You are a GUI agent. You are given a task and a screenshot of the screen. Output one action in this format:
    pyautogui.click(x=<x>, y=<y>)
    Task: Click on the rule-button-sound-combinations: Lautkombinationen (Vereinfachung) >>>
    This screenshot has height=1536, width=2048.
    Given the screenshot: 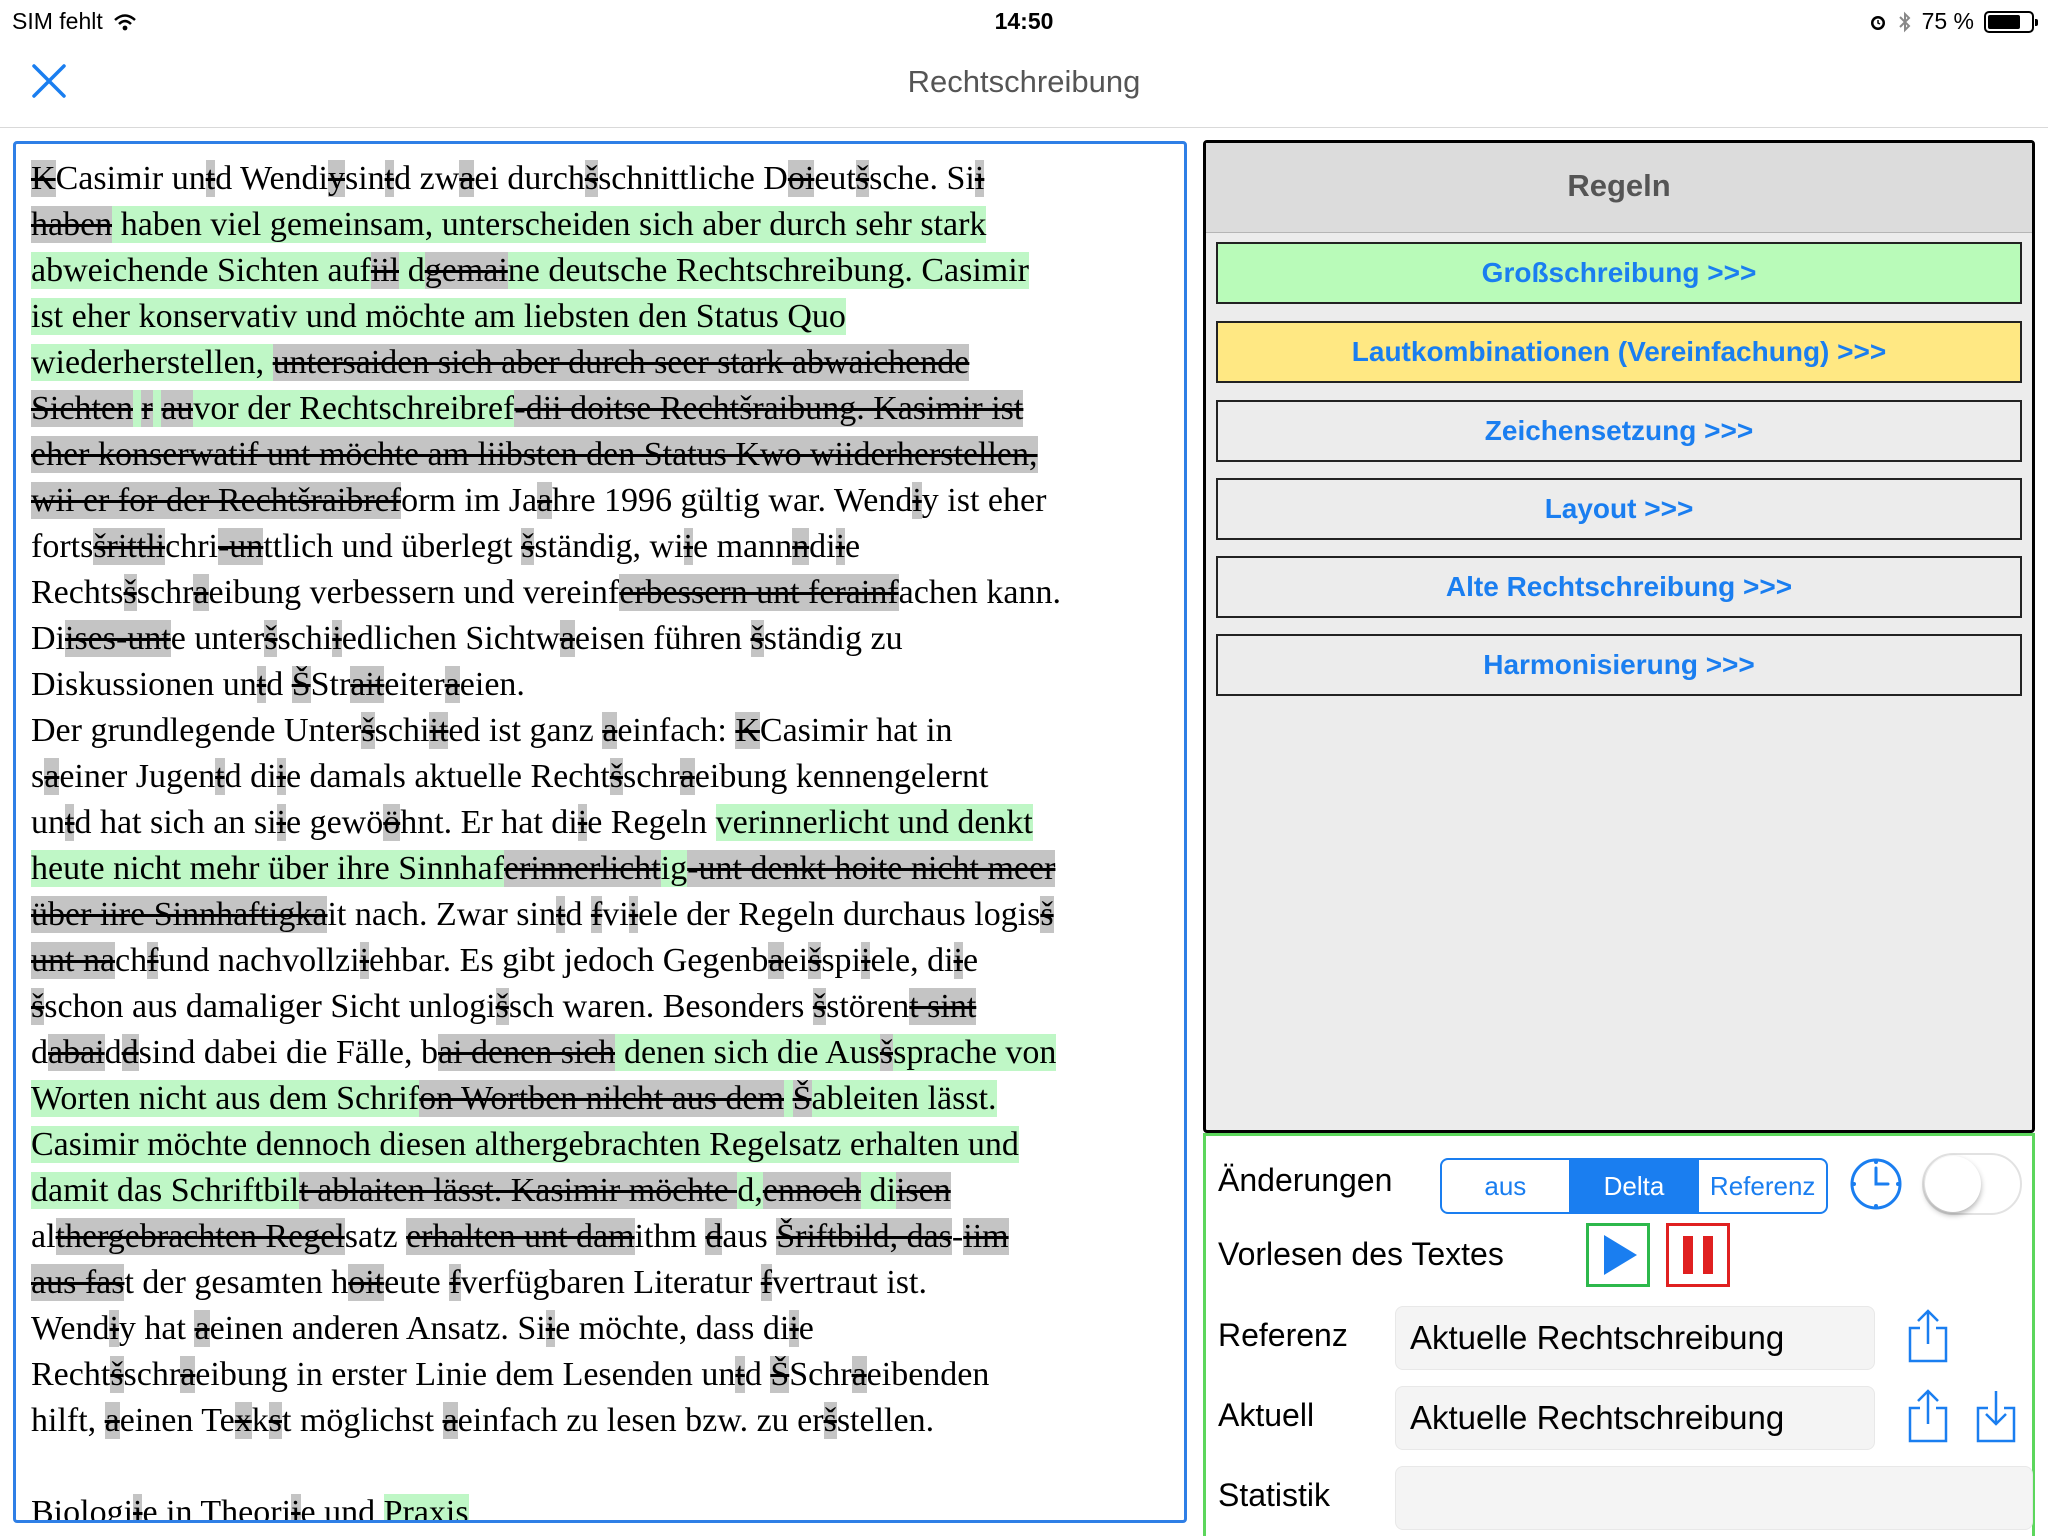 What is the action you would take?
    pyautogui.click(x=1619, y=352)
    